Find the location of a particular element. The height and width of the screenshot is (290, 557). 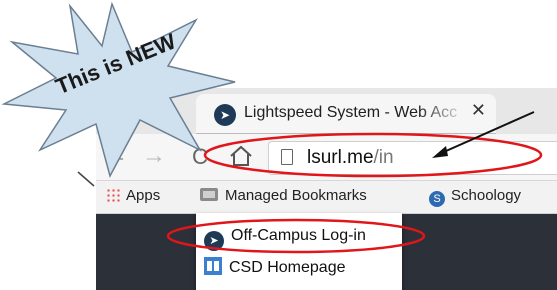

bookmark-schoology: S Schoology is located at coordinates (475, 197).